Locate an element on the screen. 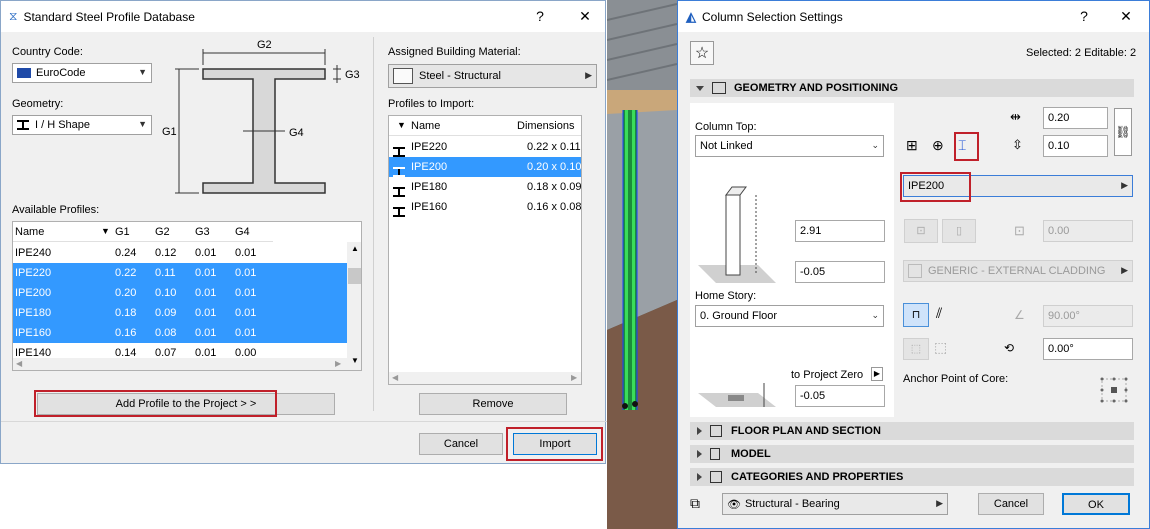 The height and width of the screenshot is (529, 1150). geometry-select: I / H Shape ▼ is located at coordinates (82, 125).